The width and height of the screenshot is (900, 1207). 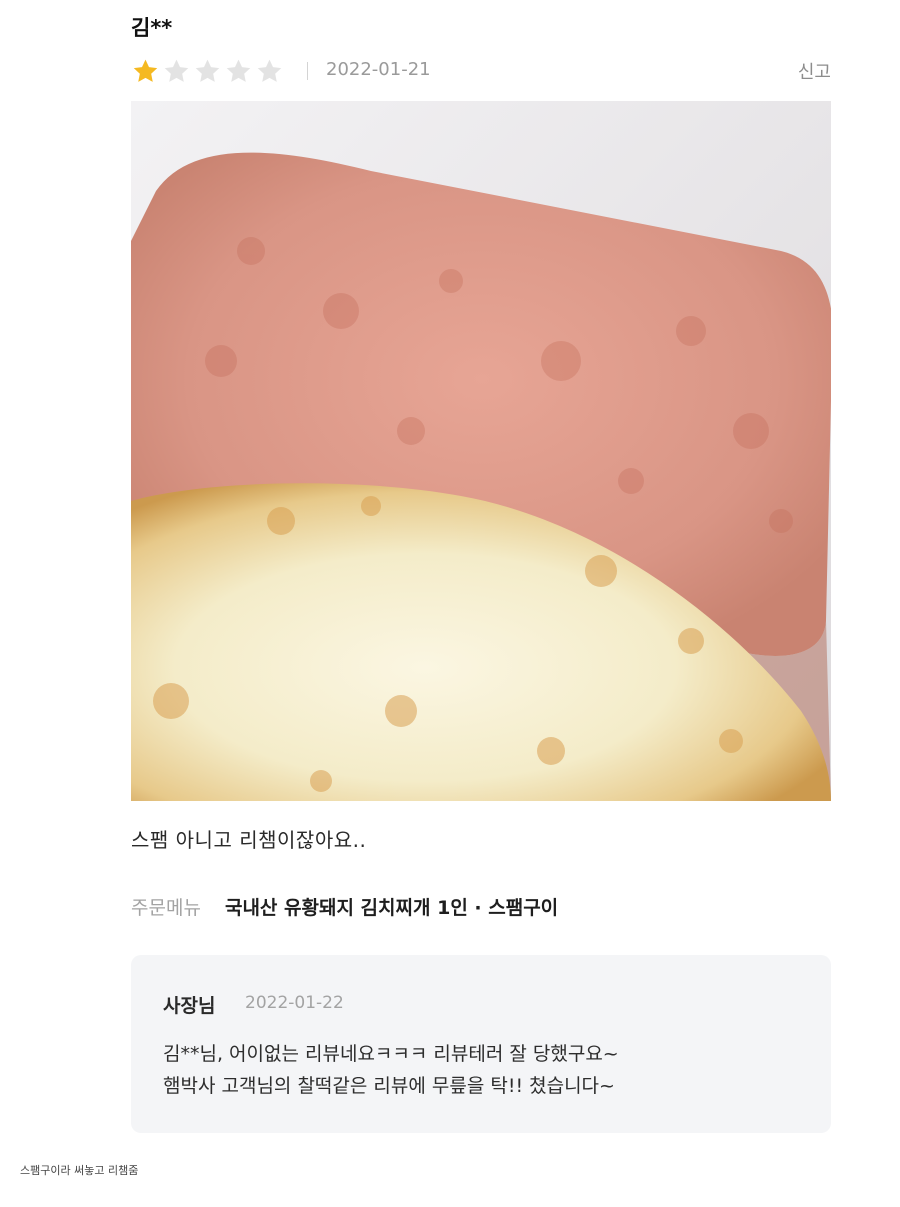 I want to click on review-text: 스팸 아니고 리챔이잖아요.., so click(x=249, y=840).